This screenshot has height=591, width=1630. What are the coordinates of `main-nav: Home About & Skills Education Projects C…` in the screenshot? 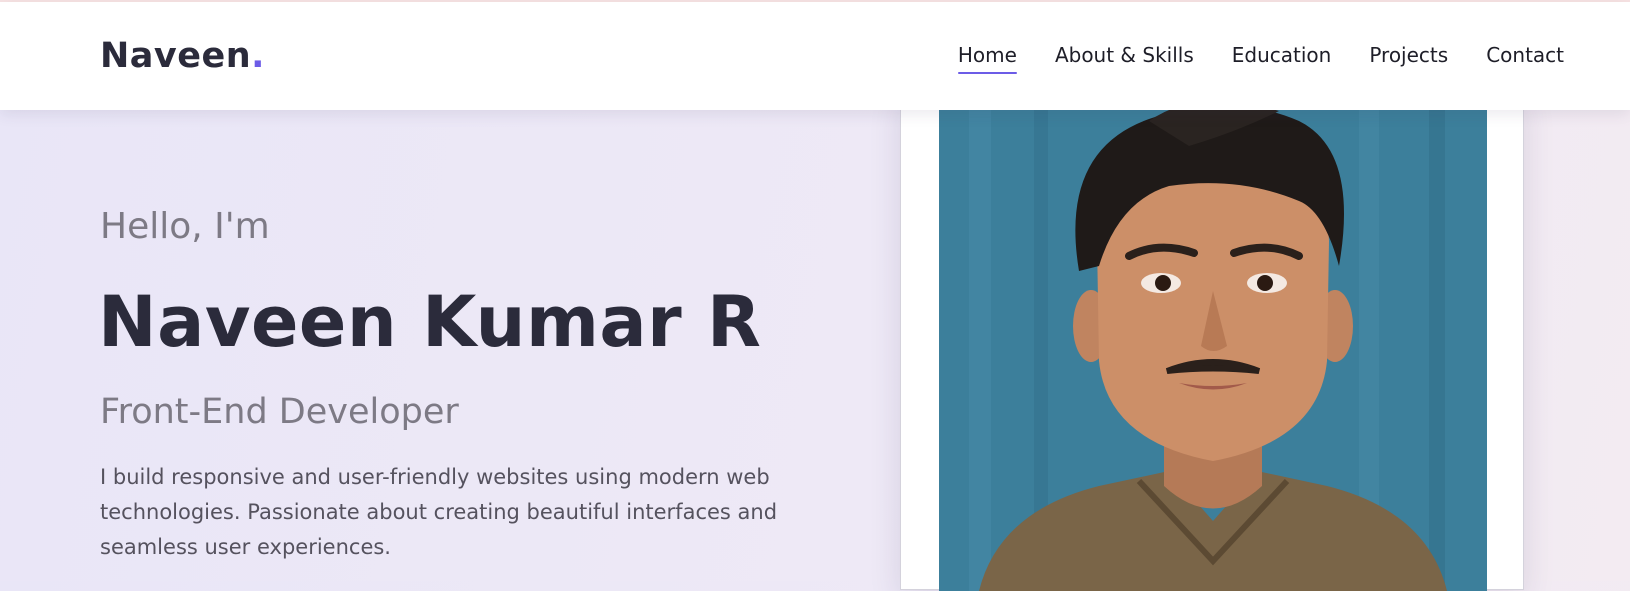 It's located at (1260, 58).